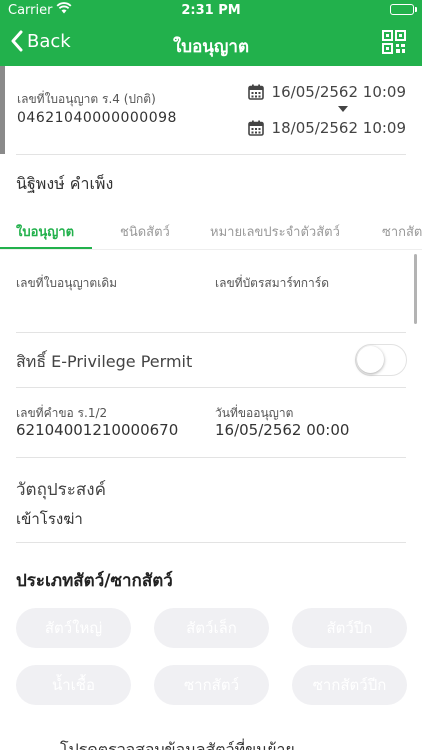  What do you see at coordinates (61, 490) in the screenshot?
I see `purpose-label: วัตถุประสงค์` at bounding box center [61, 490].